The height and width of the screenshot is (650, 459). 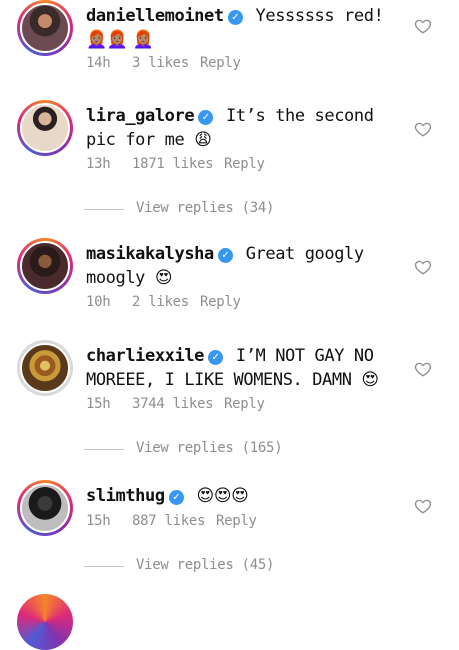 What do you see at coordinates (173, 164) in the screenshot?
I see `likes-count: 1871 likes` at bounding box center [173, 164].